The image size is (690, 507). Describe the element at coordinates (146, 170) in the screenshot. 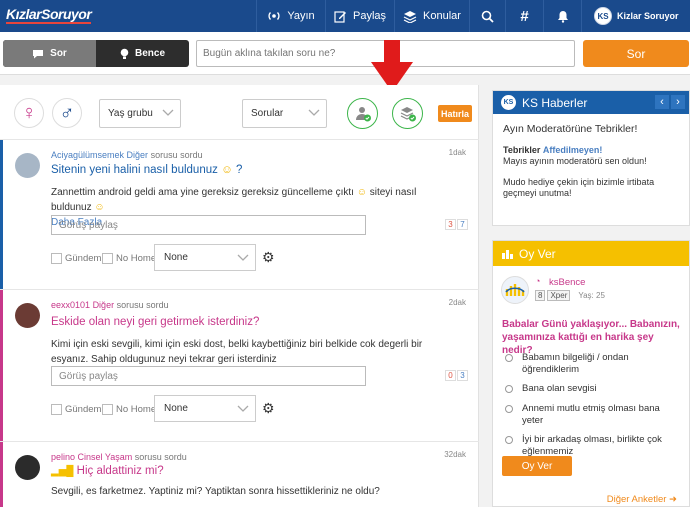

I see `post-title: Sitenin yeni halini nasıl buldunuz ☺ ?` at that location.